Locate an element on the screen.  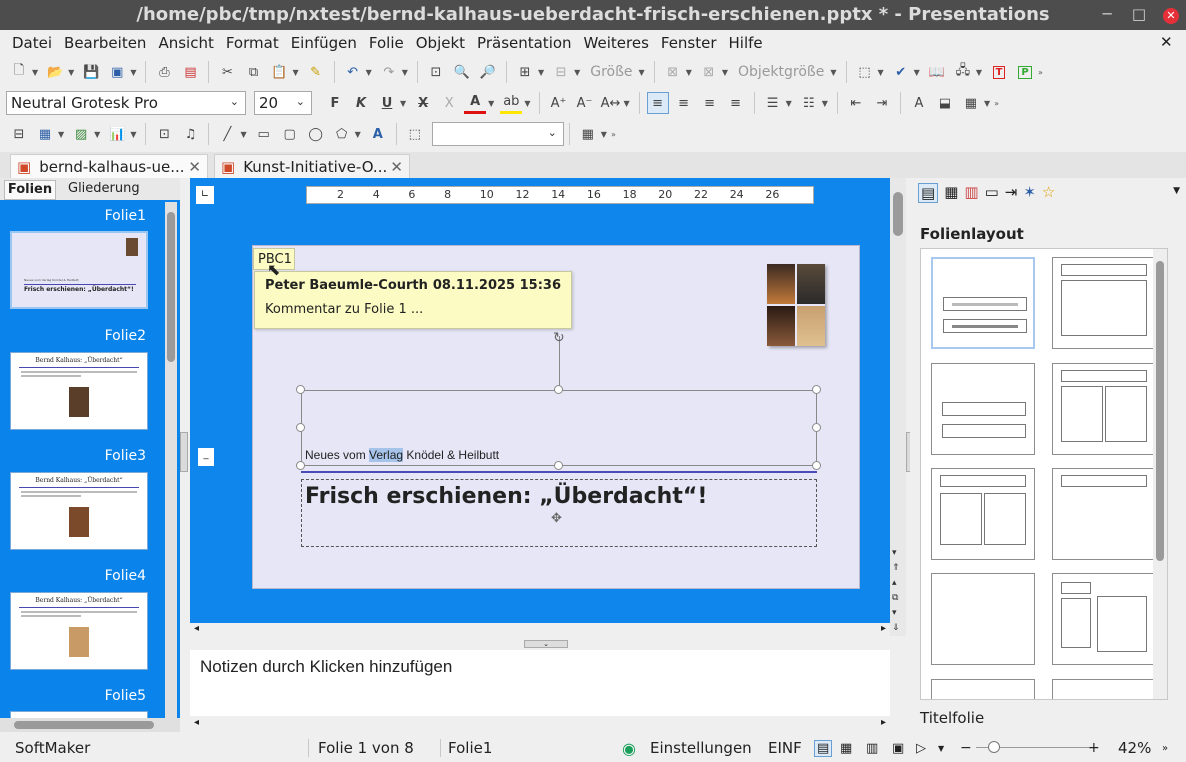
align-right-icon: ≡ is located at coordinates (710, 103).